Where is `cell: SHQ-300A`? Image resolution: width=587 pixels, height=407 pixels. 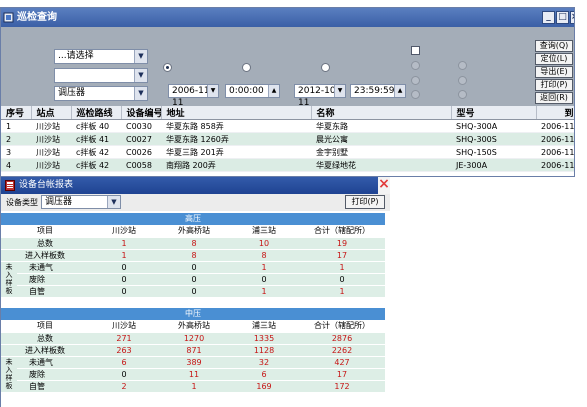 cell: SHQ-300A is located at coordinates (493, 126).